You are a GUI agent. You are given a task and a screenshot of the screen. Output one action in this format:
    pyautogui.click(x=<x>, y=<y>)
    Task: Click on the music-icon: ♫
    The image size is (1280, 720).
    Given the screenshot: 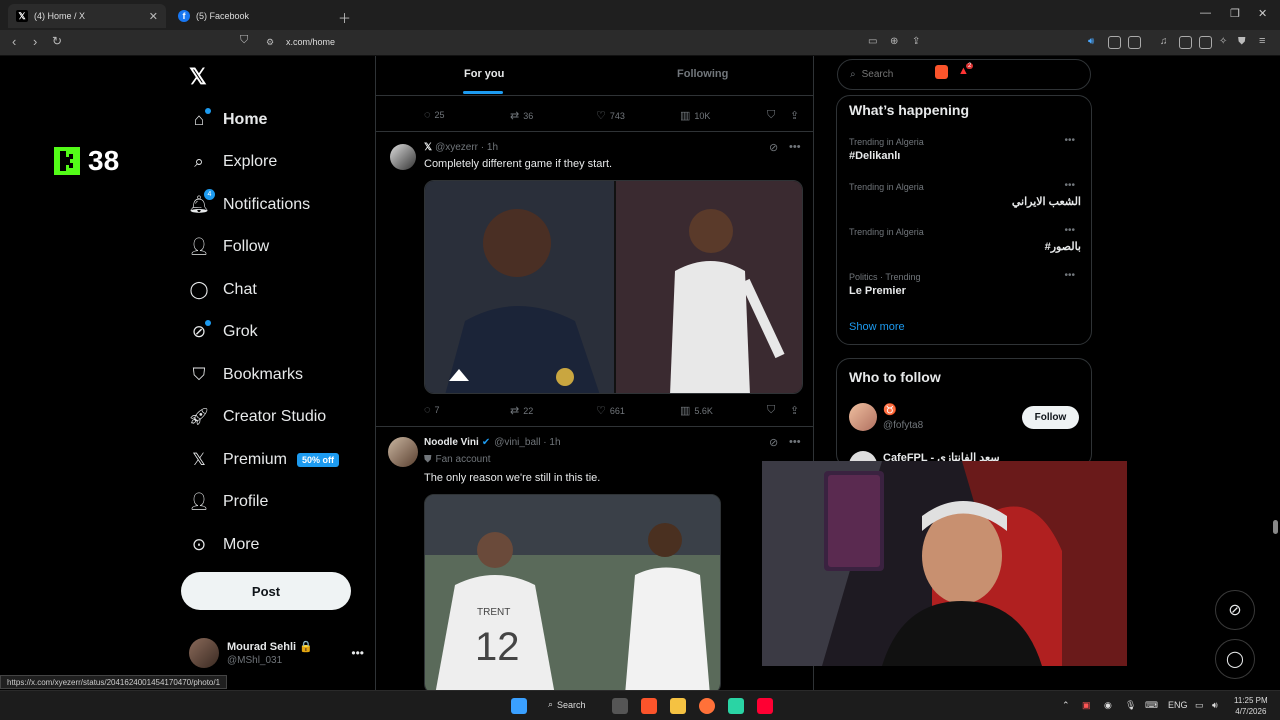 What is the action you would take?
    pyautogui.click(x=1164, y=41)
    